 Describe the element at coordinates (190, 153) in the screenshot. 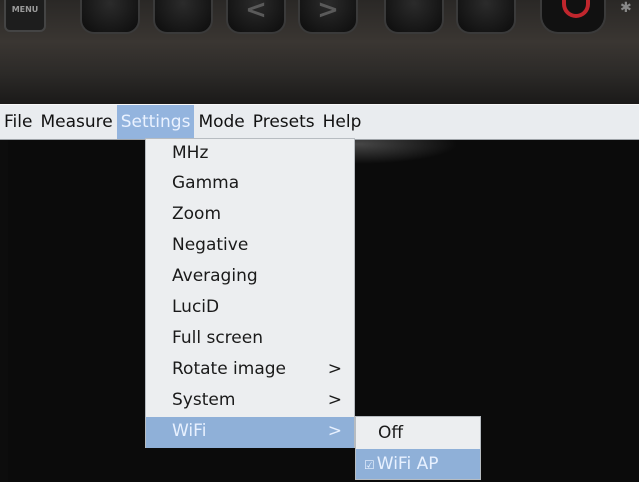

I see `menu-item-label: MHz` at that location.